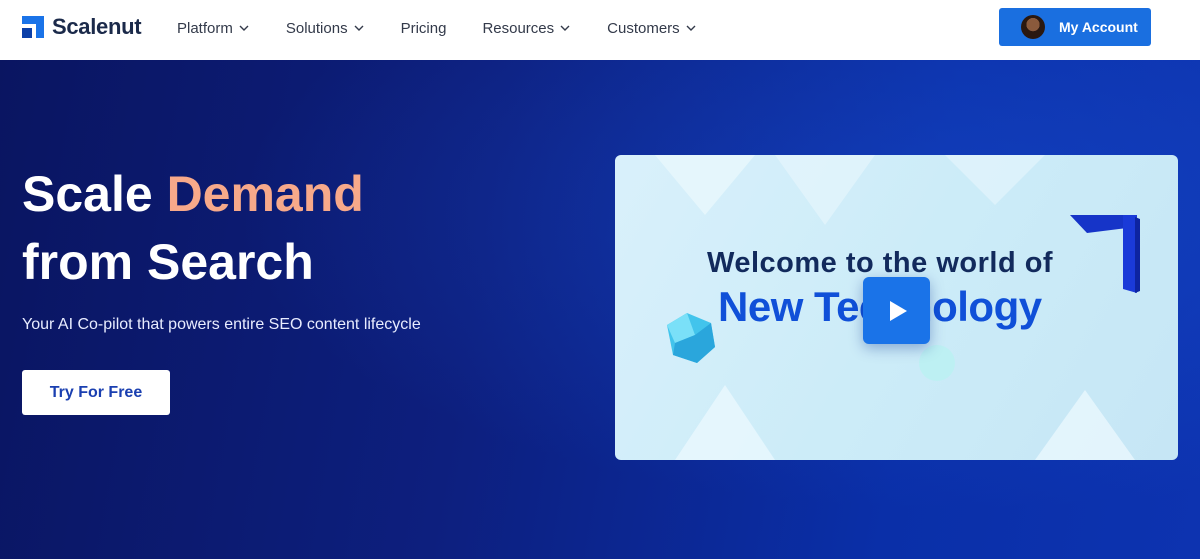 This screenshot has width=1200, height=559. What do you see at coordinates (168, 262) in the screenshot?
I see `hero-title-line2: from Search` at bounding box center [168, 262].